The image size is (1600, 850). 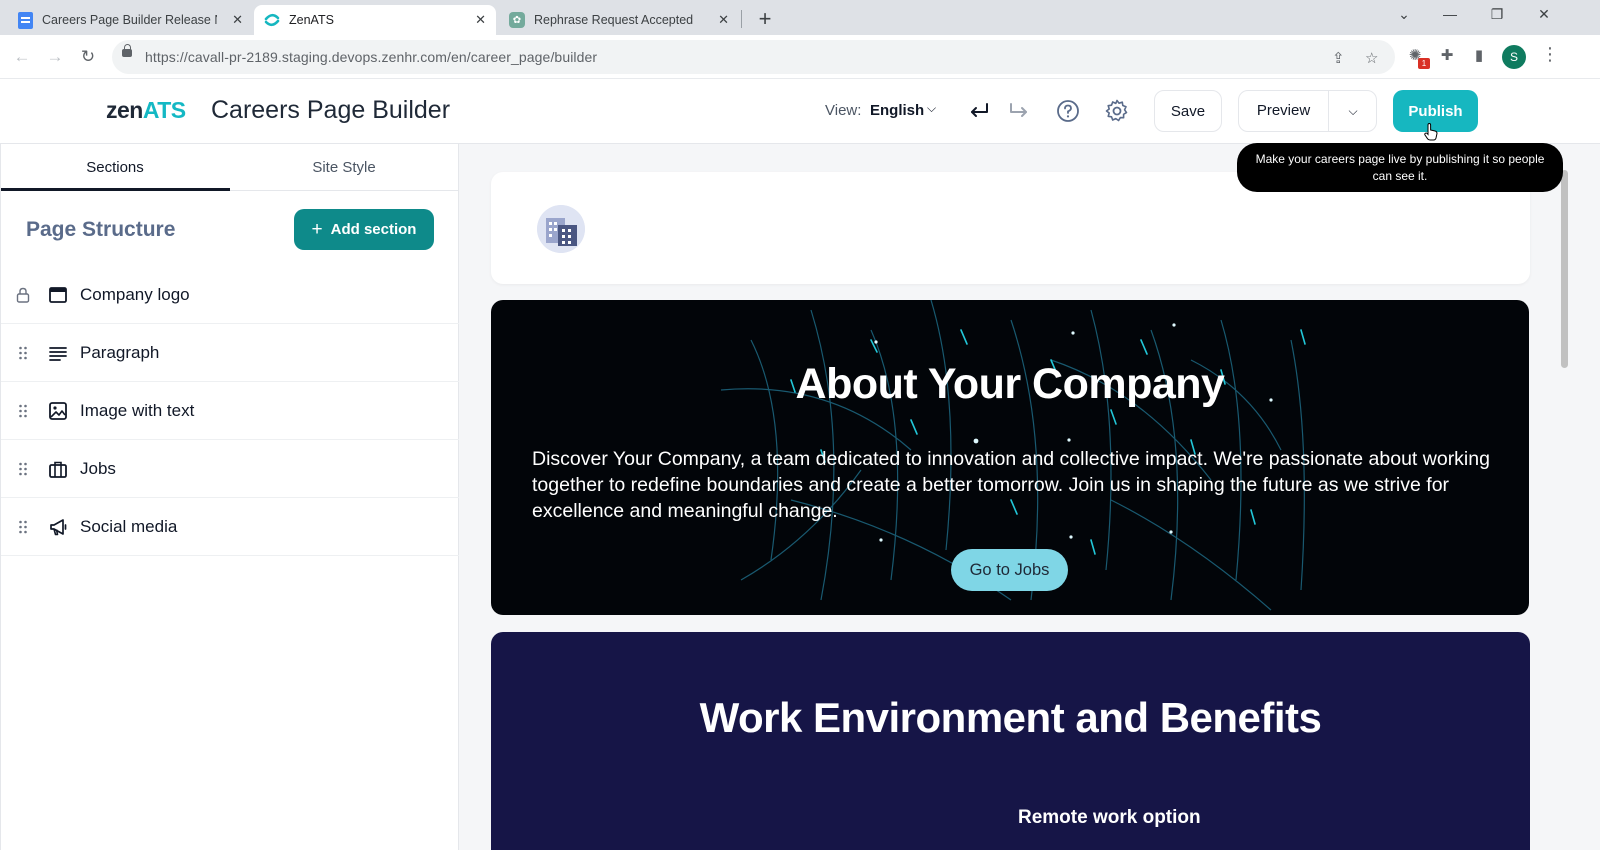 I want to click on tab-site-style: Site Style, so click(x=344, y=167).